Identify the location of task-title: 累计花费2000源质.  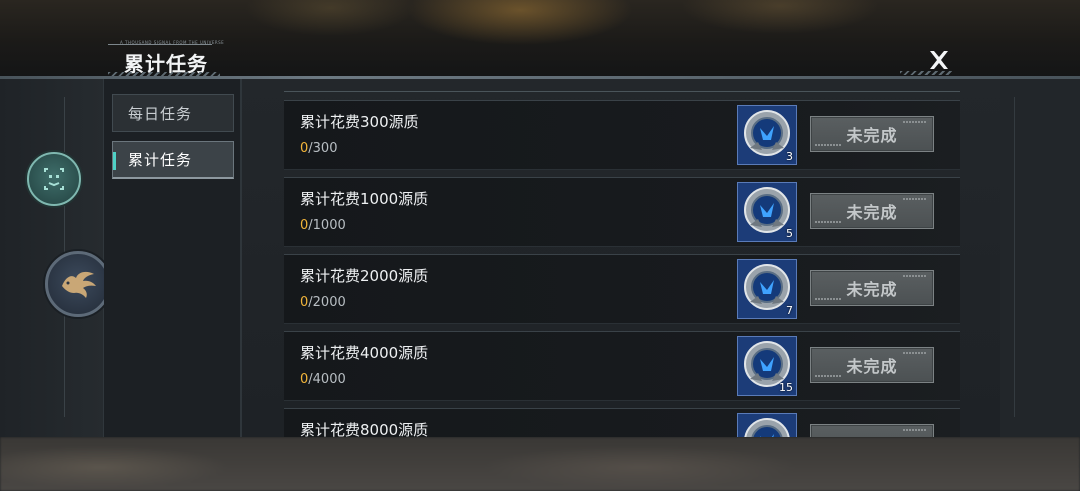
(364, 276).